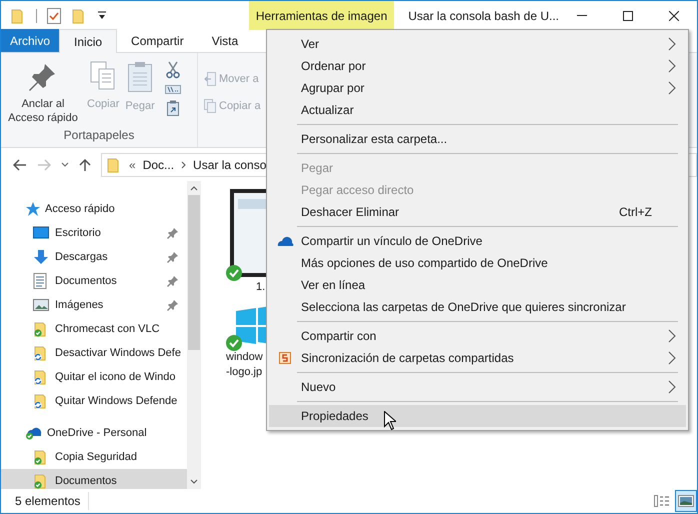 The height and width of the screenshot is (514, 698). I want to click on menu-item: Compartir con, so click(477, 336).